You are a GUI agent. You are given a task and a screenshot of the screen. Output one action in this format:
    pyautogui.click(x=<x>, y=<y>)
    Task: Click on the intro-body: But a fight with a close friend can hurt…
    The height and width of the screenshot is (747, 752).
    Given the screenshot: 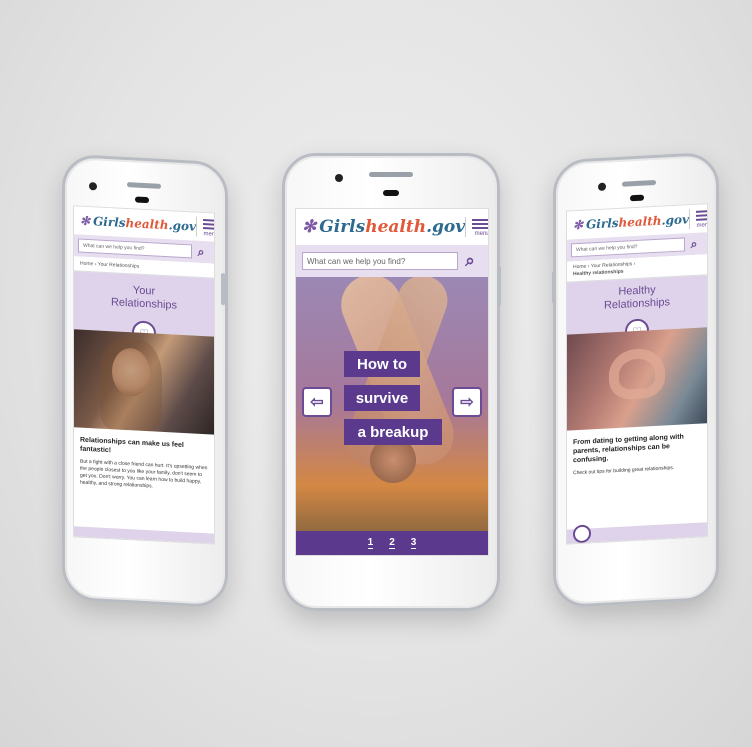 What is the action you would take?
    pyautogui.click(x=144, y=474)
    